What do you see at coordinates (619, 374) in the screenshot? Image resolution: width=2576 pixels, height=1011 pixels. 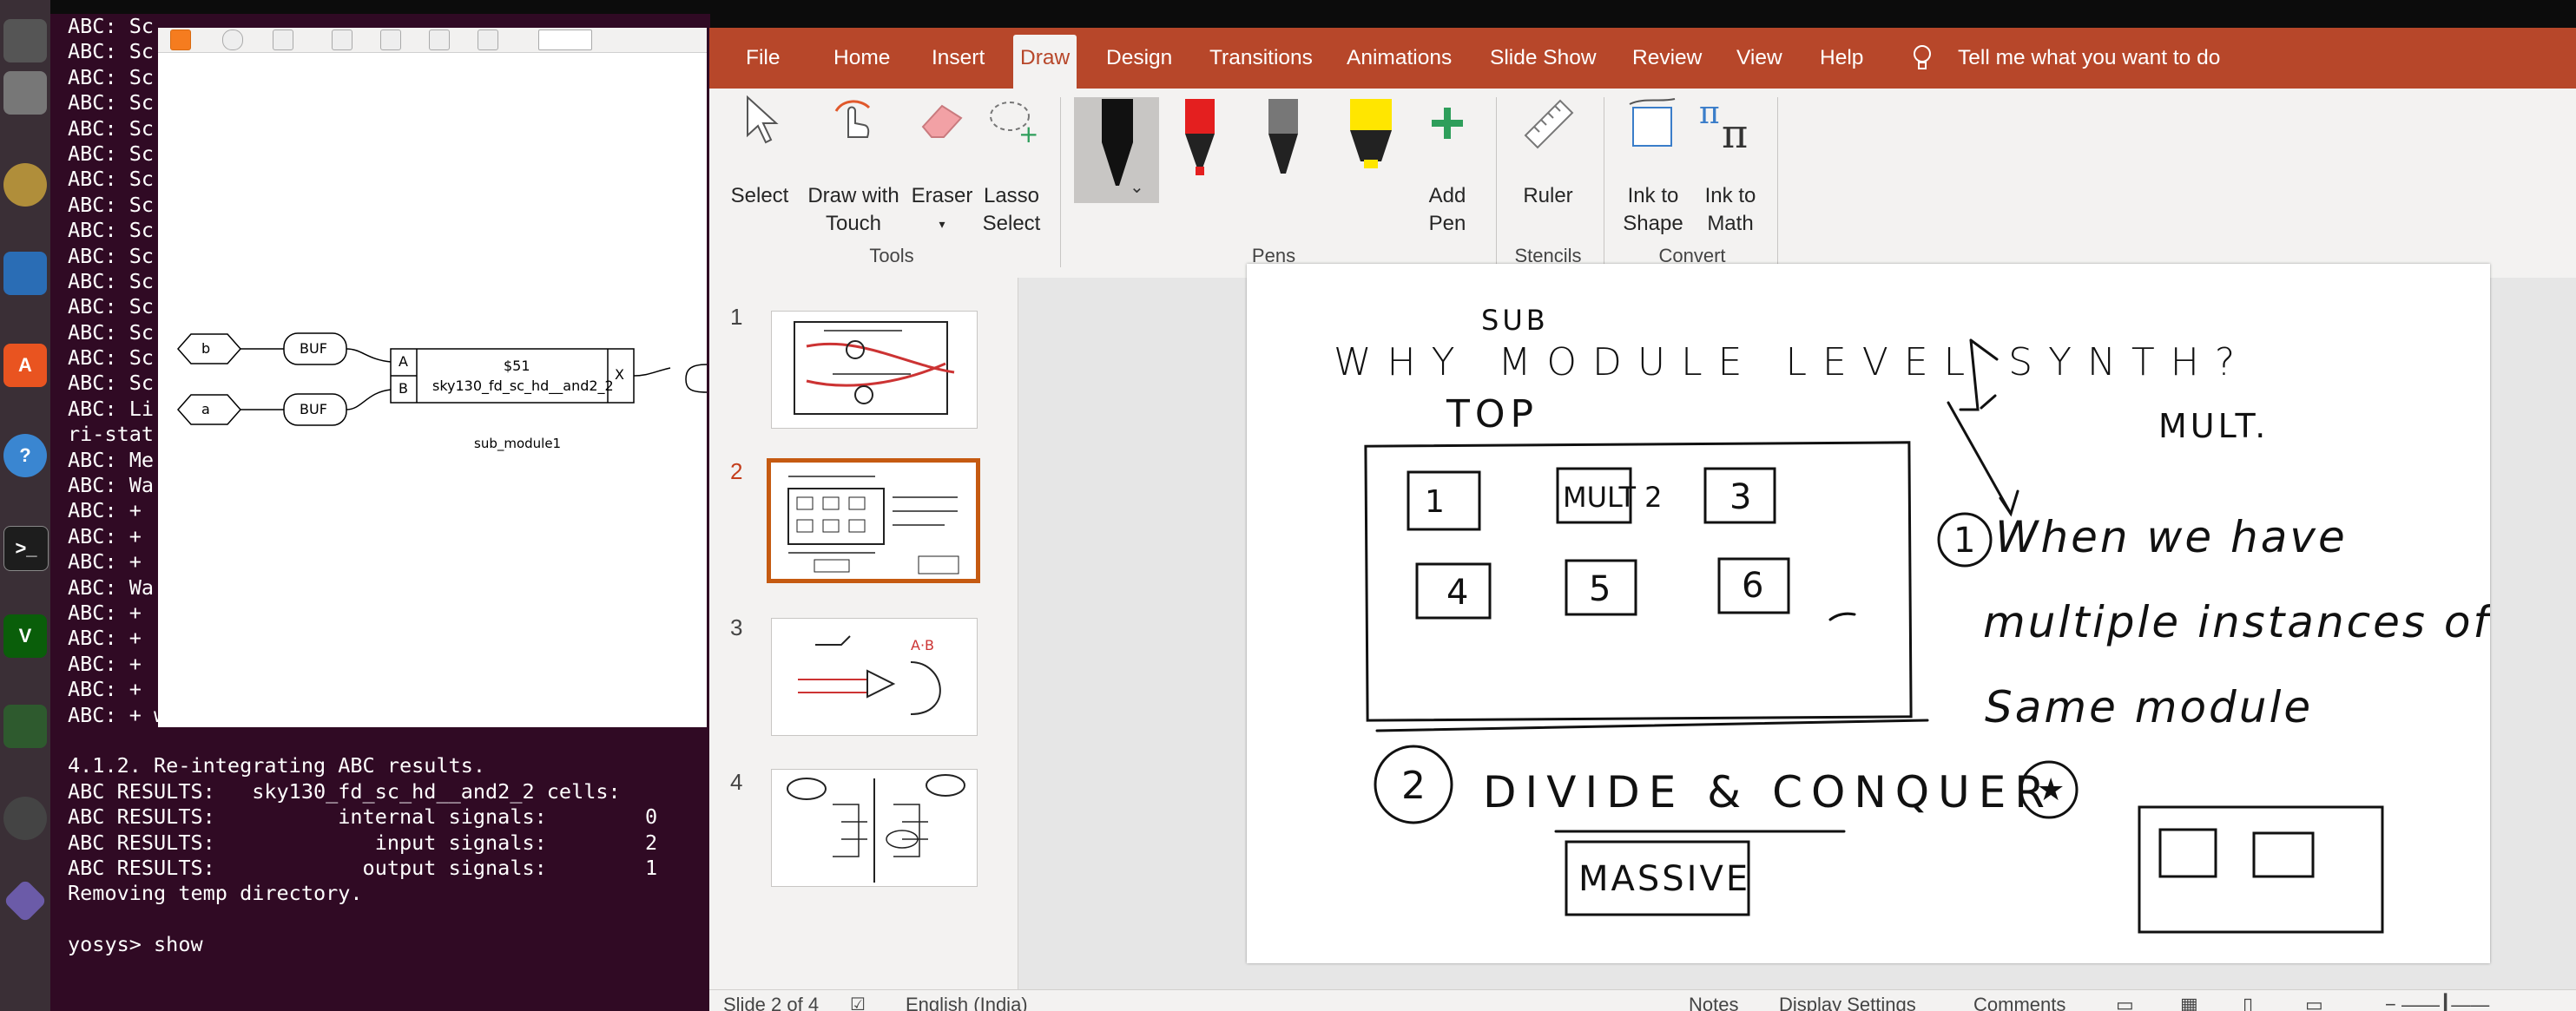 I see `pin-x-label: X` at bounding box center [619, 374].